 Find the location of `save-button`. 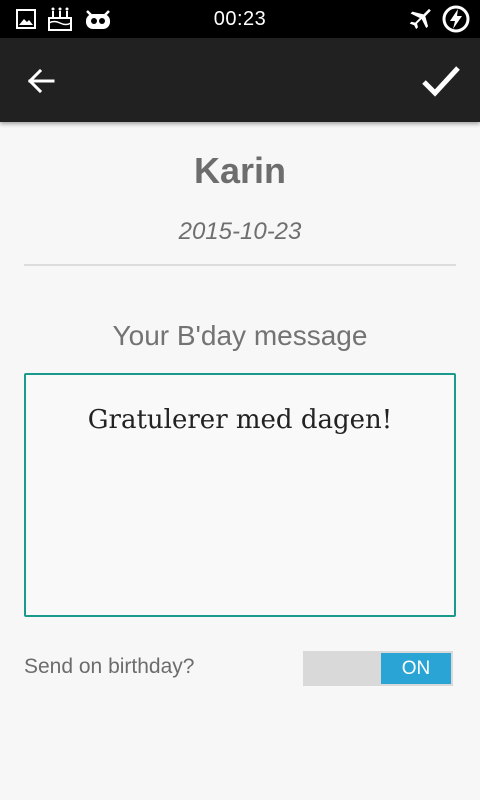

save-button is located at coordinates (441, 80).